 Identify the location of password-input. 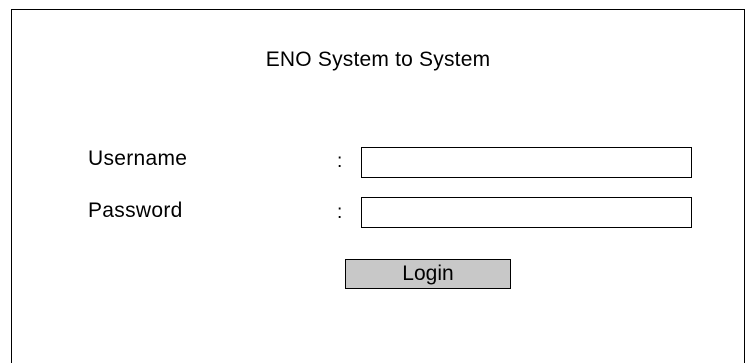
(526, 212).